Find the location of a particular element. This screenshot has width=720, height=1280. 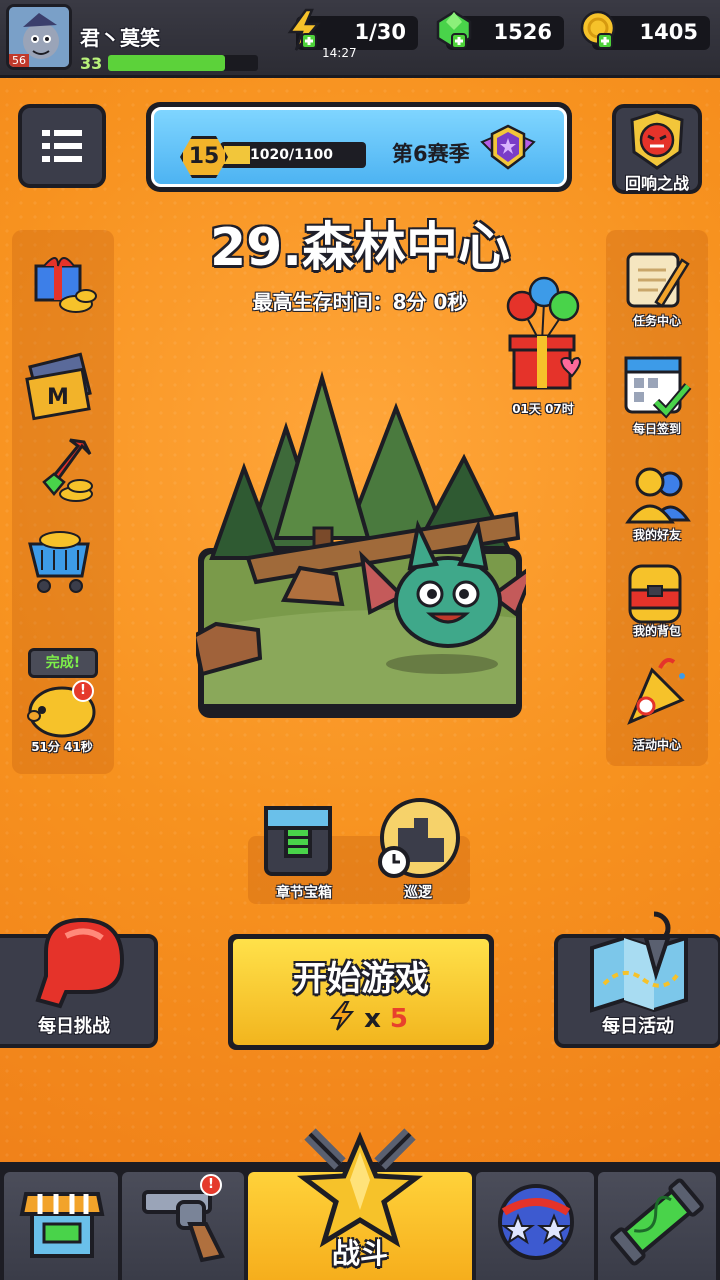

energy-counter: 1/30 is located at coordinates (352, 29).